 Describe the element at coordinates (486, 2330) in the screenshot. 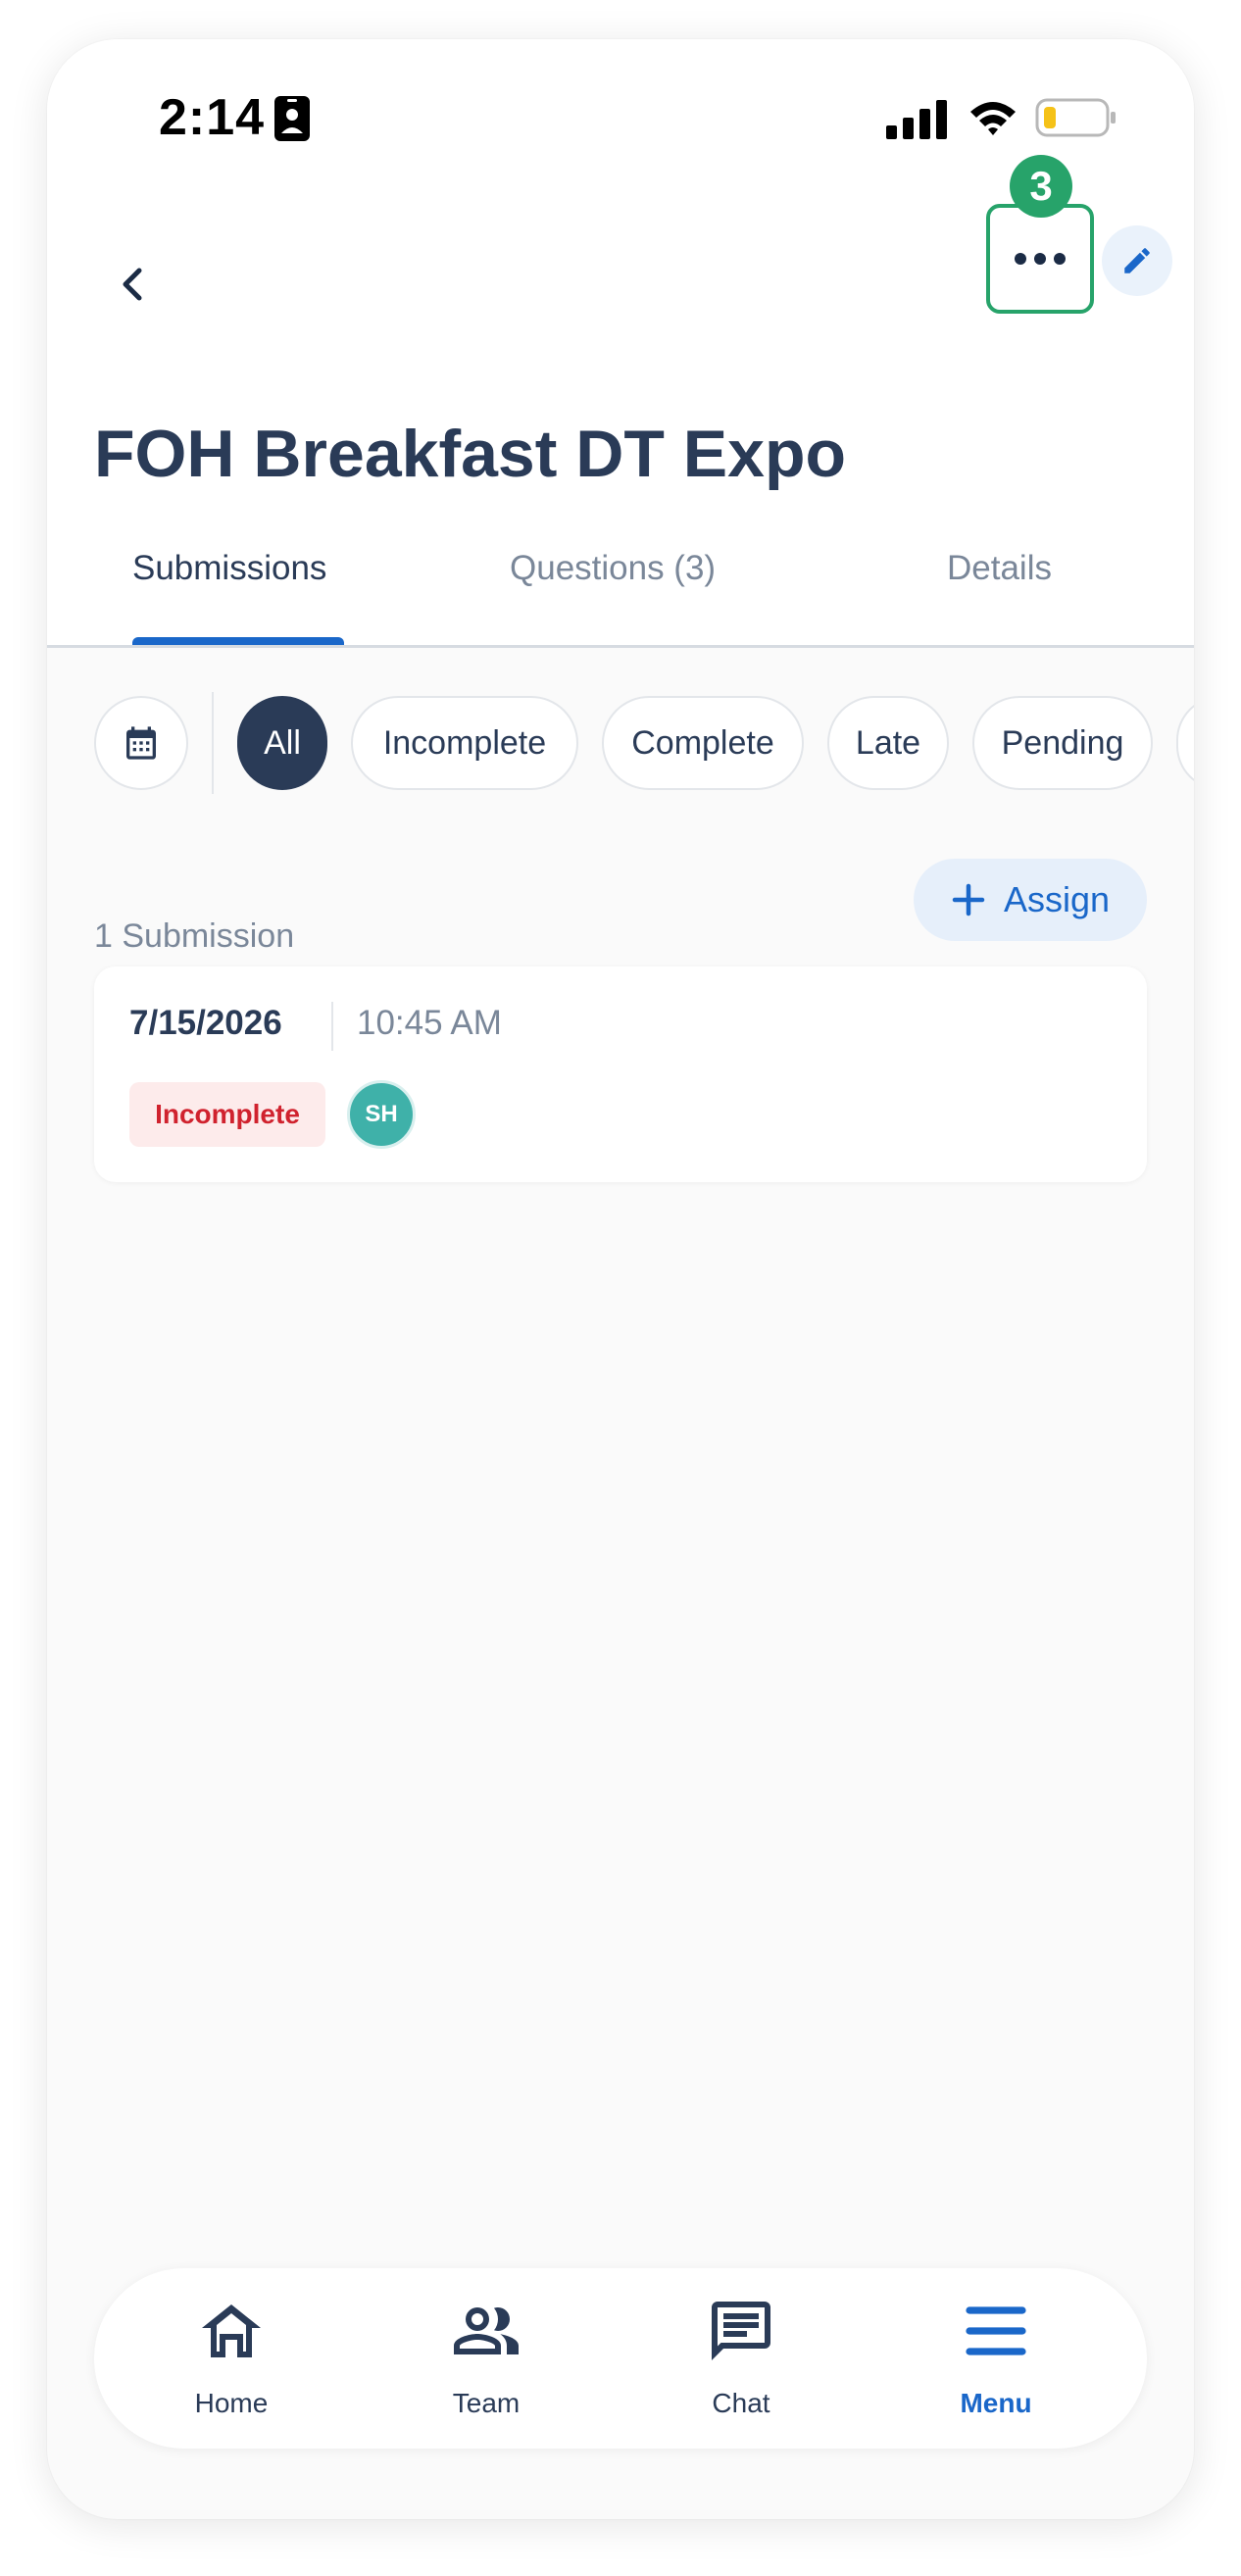

I see `team-icon` at that location.